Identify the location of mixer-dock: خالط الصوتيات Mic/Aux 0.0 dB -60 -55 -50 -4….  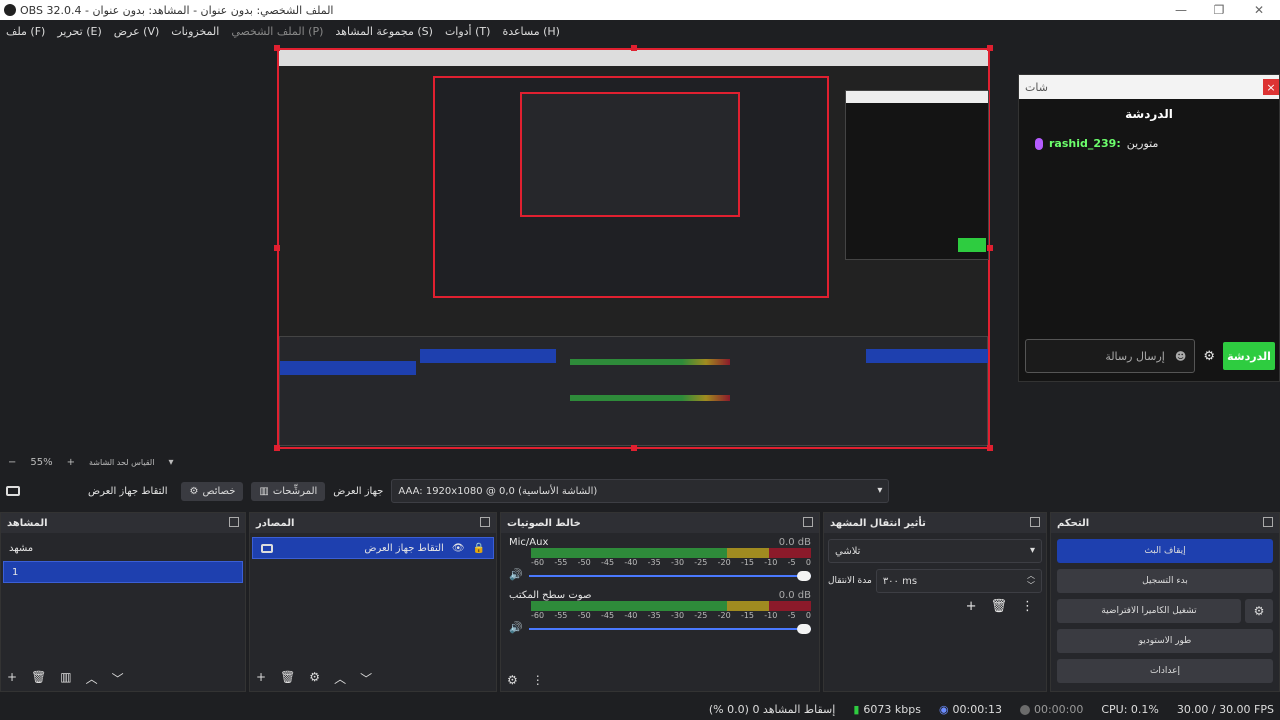
(660, 602).